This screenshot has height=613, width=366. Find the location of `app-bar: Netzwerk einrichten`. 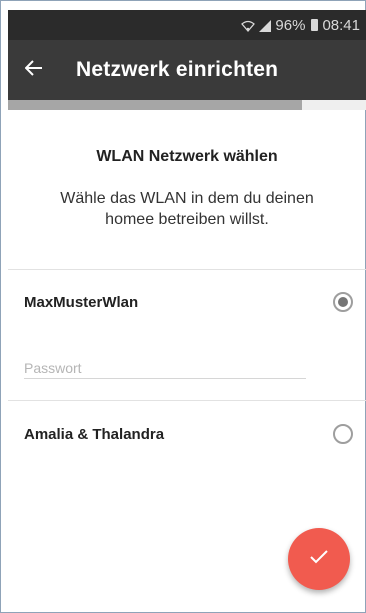

app-bar: Netzwerk einrichten is located at coordinates (187, 70).